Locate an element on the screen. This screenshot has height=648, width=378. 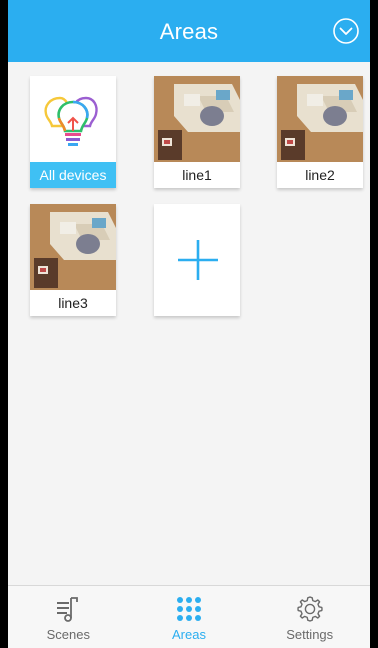
area-label: line1 is located at coordinates (197, 175).